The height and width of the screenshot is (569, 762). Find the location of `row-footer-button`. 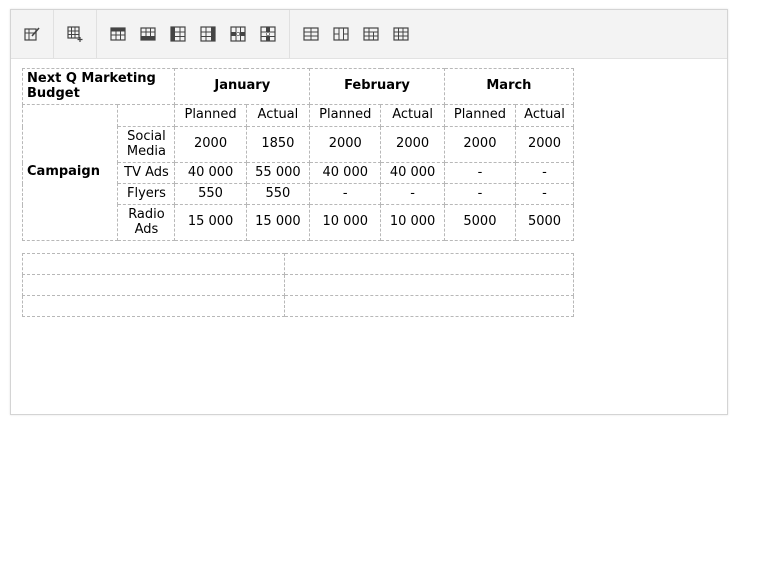

row-footer-button is located at coordinates (148, 34).